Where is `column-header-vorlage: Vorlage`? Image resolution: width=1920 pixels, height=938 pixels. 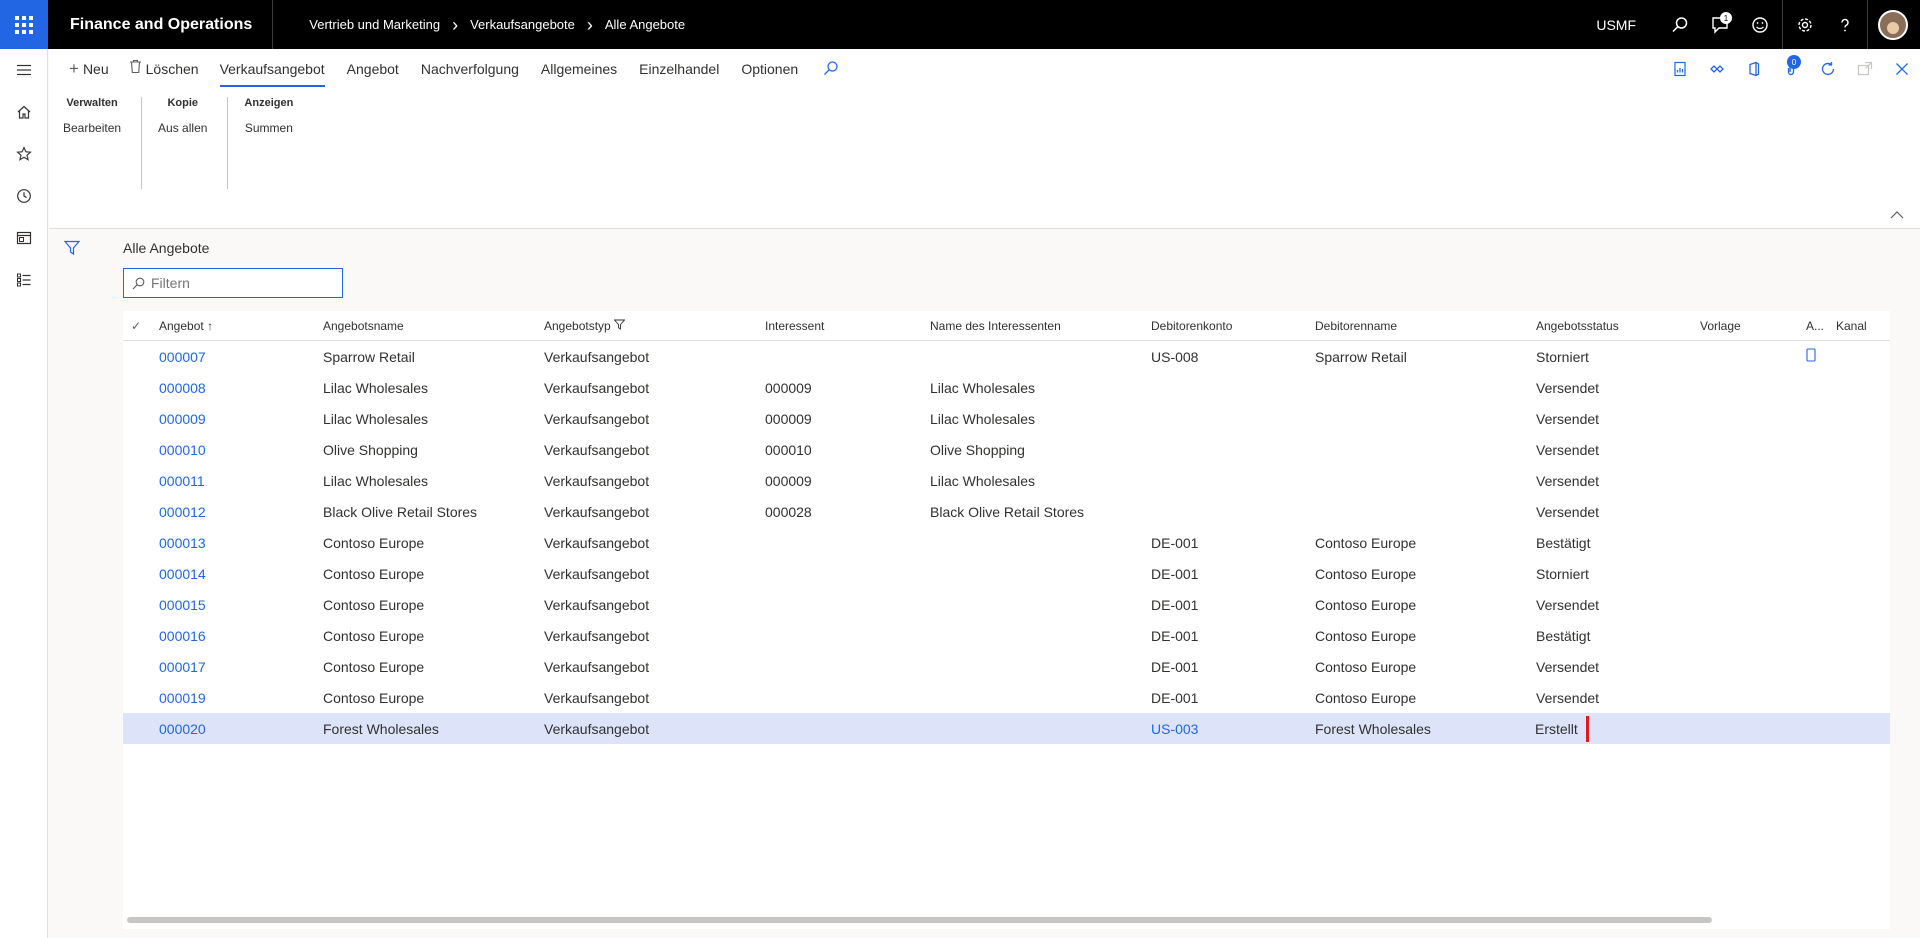 column-header-vorlage: Vorlage is located at coordinates (1753, 326).